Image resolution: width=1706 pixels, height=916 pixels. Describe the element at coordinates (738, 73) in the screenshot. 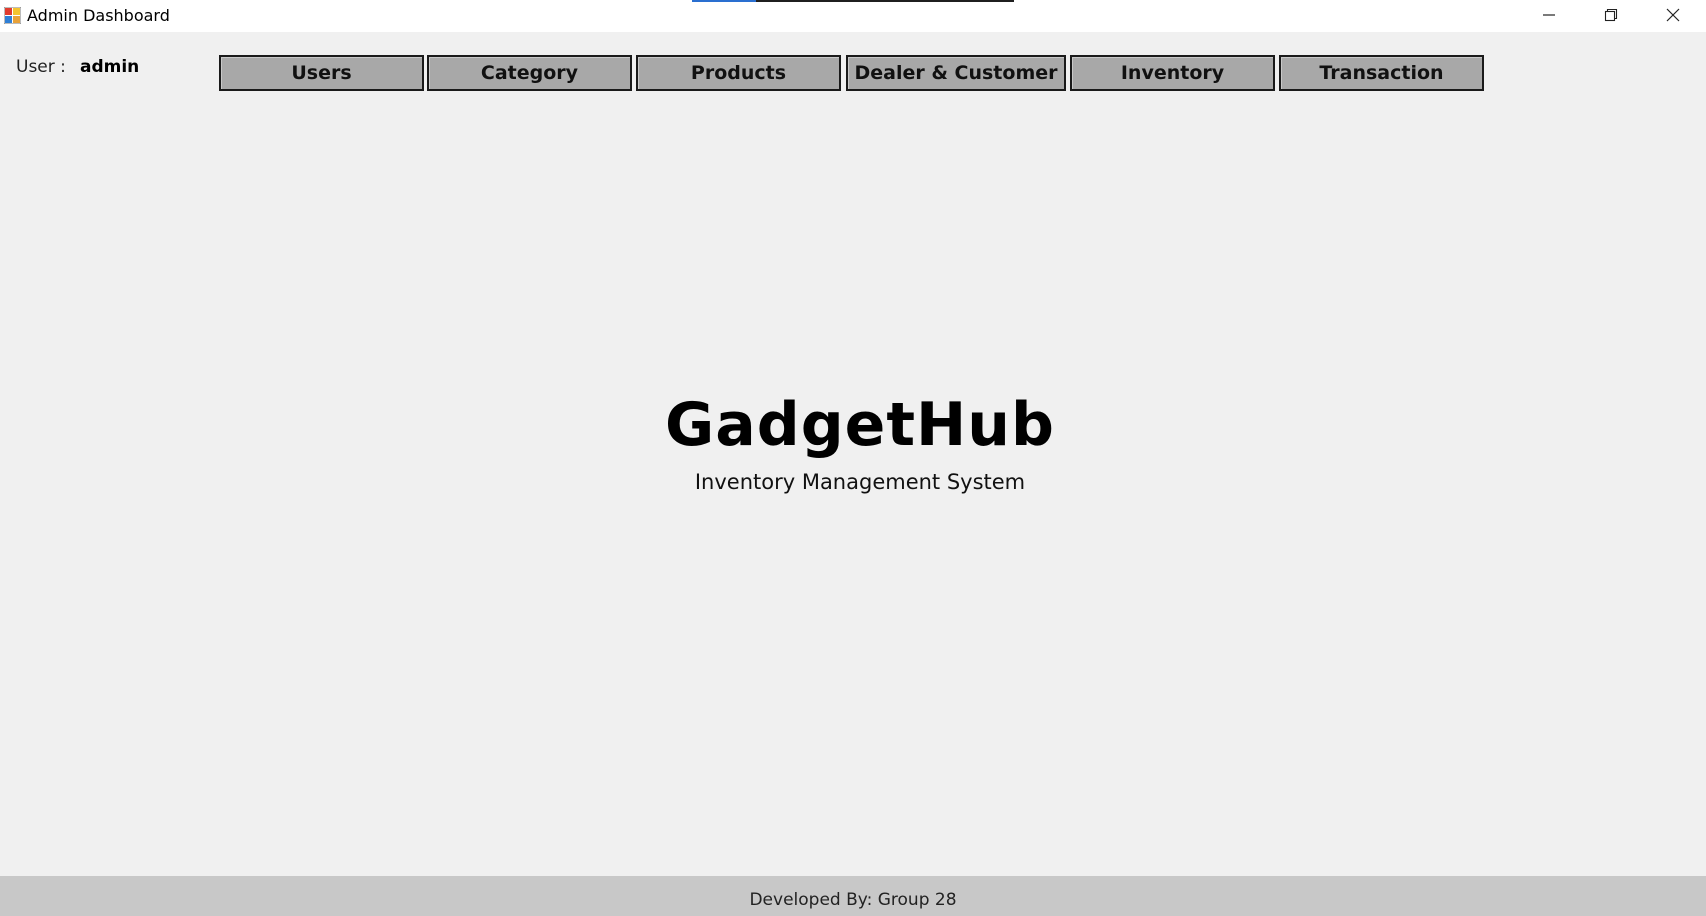

I see `products-button: Products` at that location.